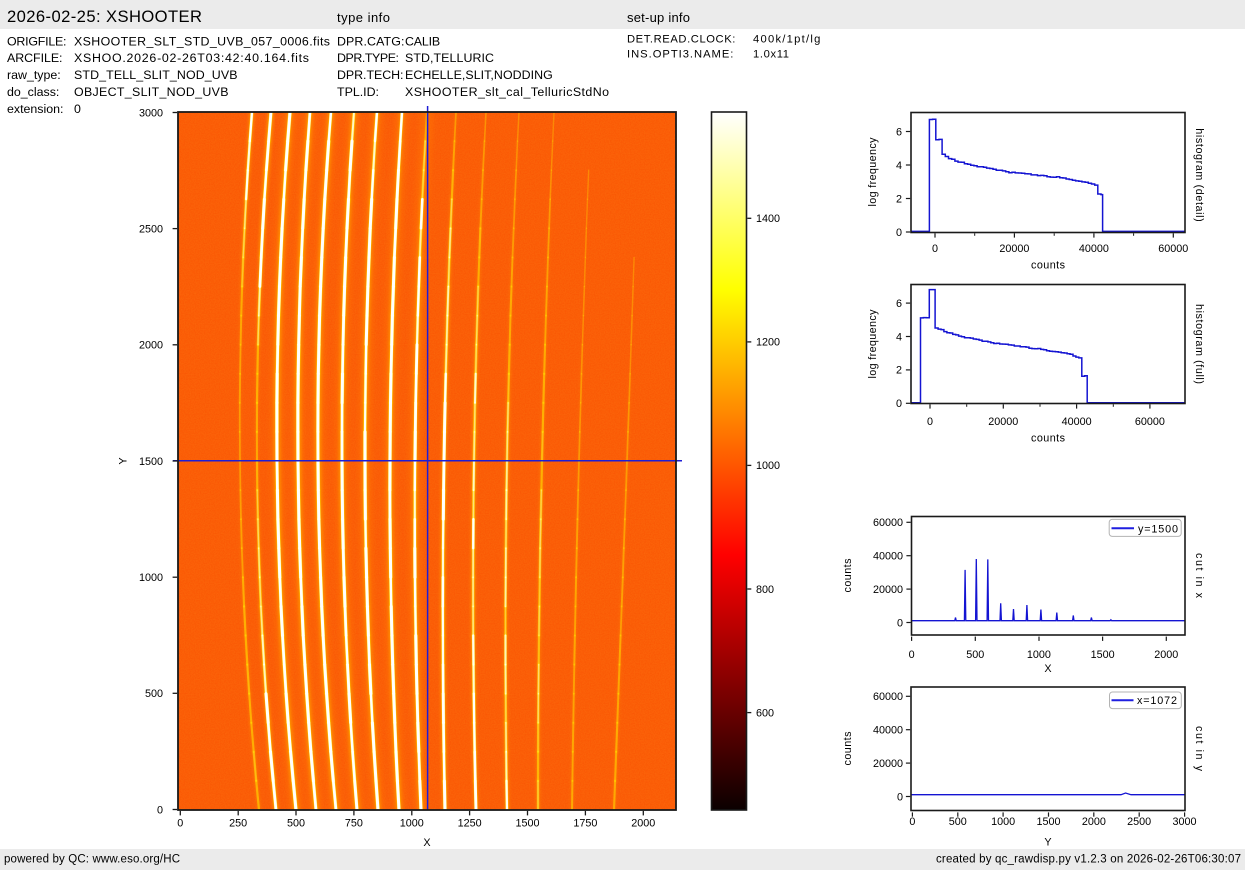  I want to click on svg-text: 1750, so click(585, 824).